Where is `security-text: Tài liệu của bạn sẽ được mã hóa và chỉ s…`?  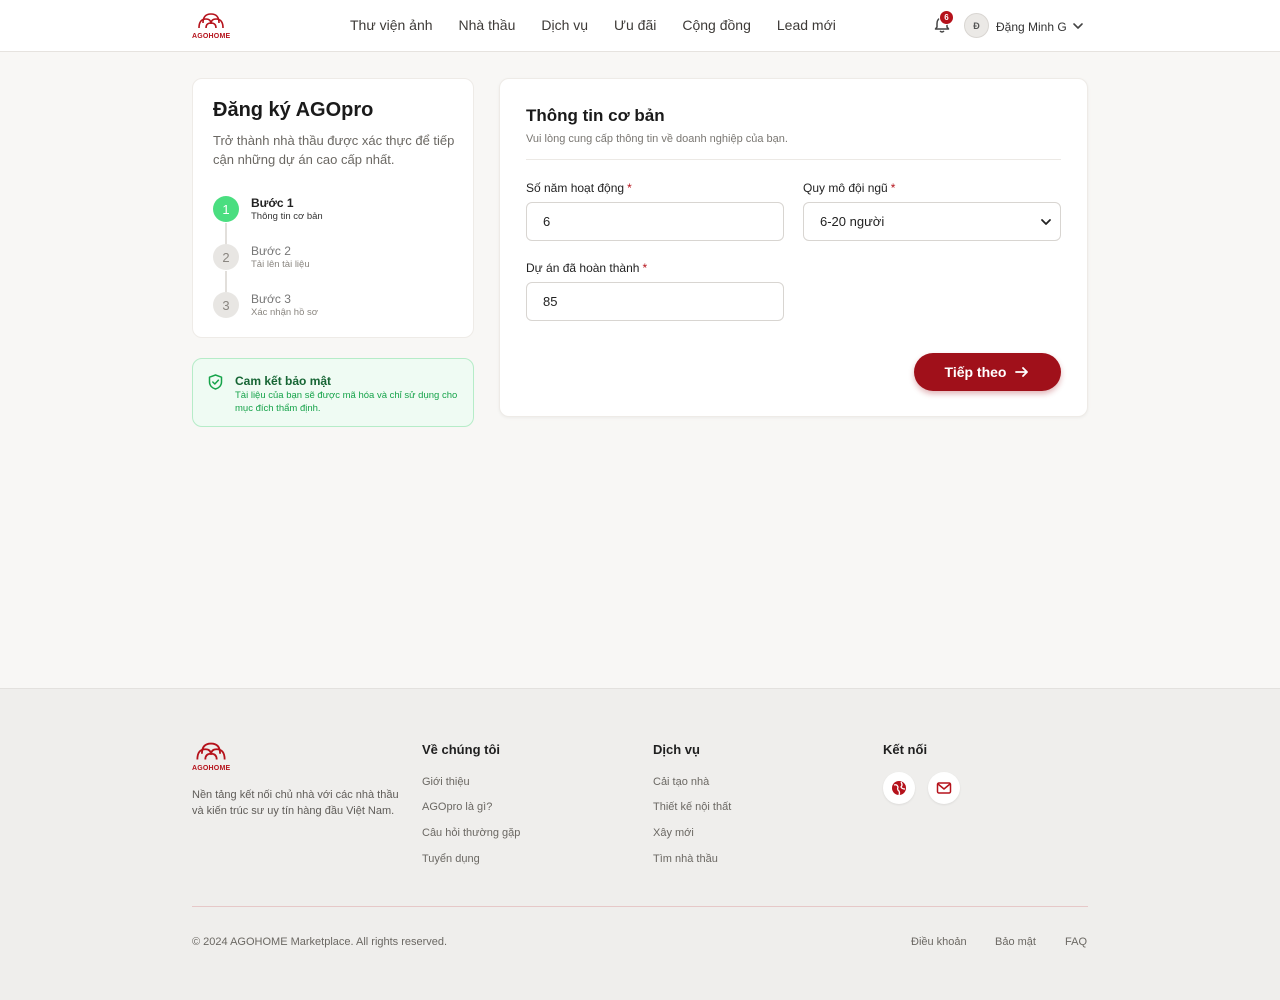 security-text: Tài liệu của bạn sẽ được mã hóa và chỉ s… is located at coordinates (346, 402).